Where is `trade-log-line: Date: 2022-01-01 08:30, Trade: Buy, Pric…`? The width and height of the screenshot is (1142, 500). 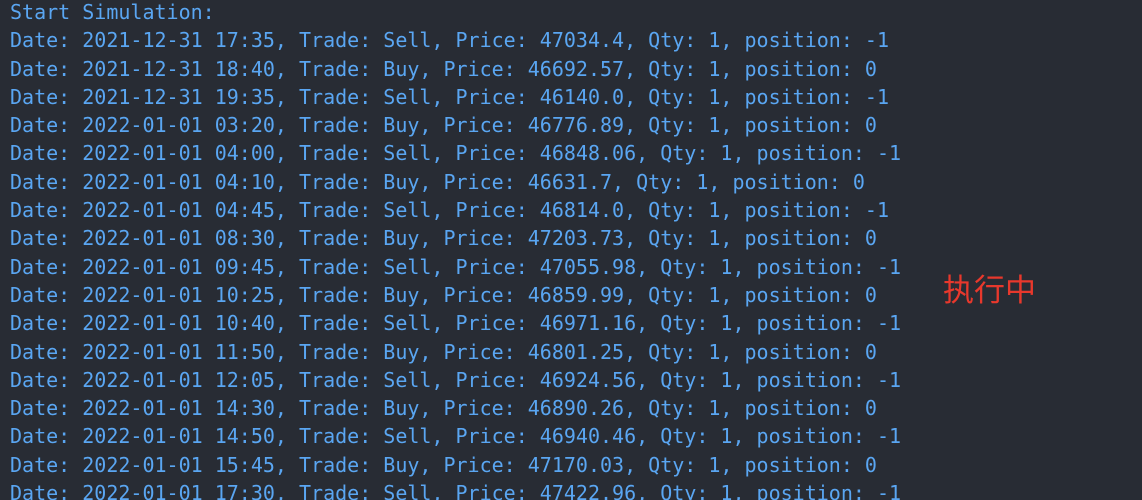
trade-log-line: Date: 2022-01-01 08:30, Trade: Buy, Pric… is located at coordinates (443, 238).